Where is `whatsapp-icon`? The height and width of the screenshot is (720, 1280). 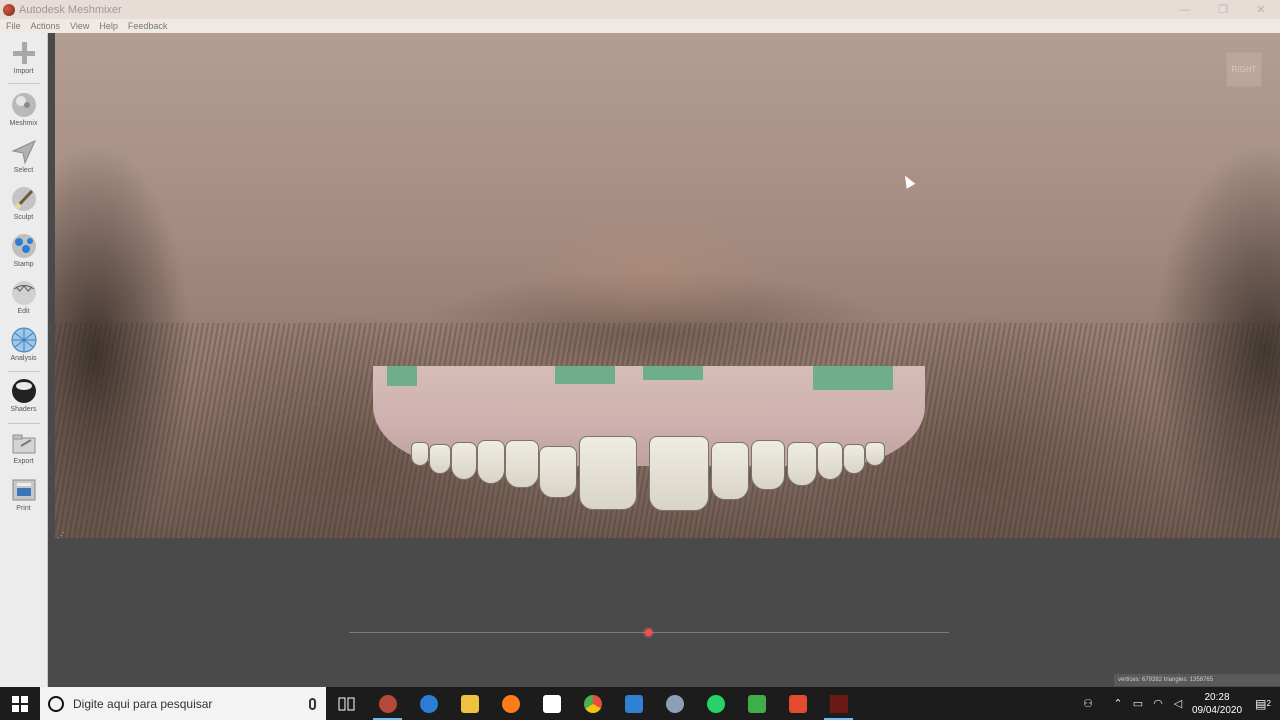 whatsapp-icon is located at coordinates (715, 703).